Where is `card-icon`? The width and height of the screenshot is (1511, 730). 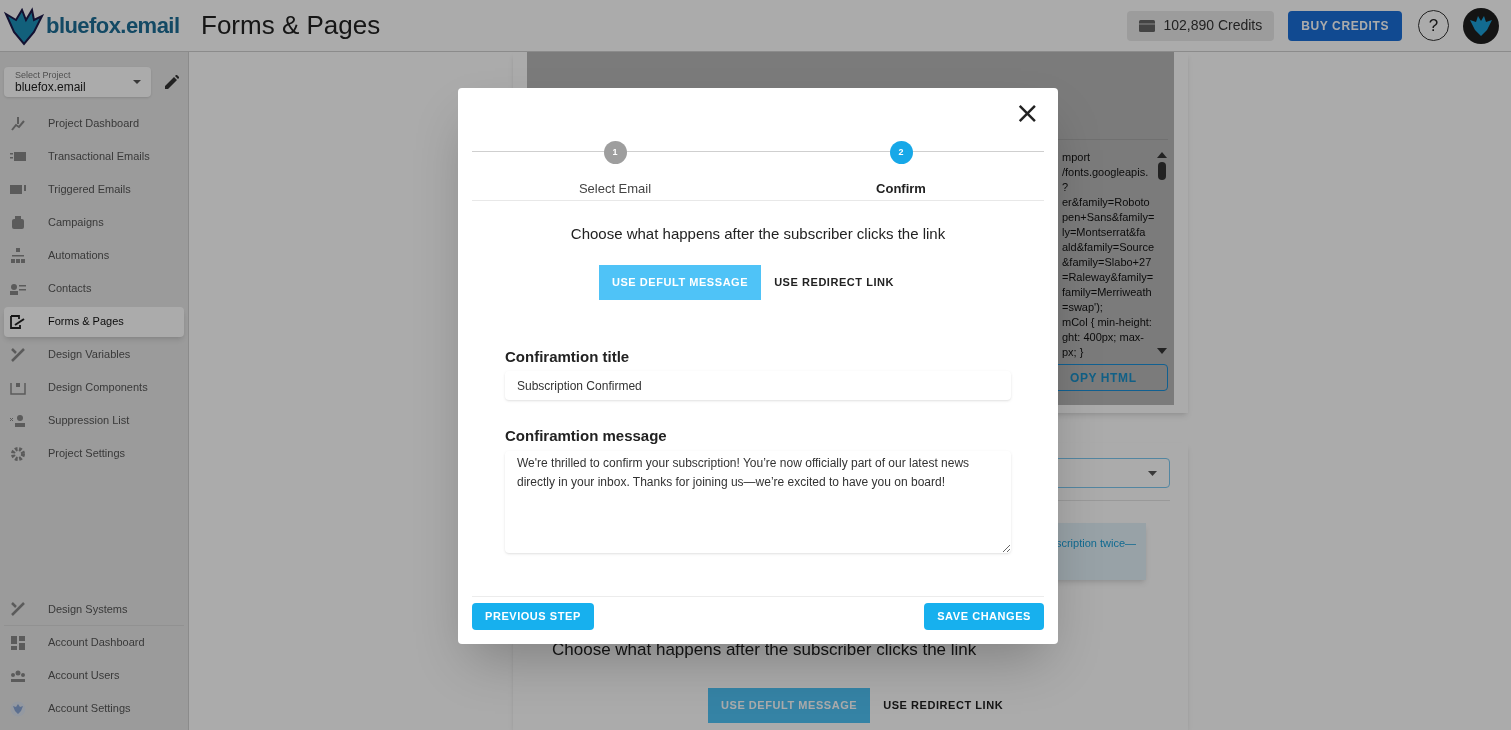 card-icon is located at coordinates (1147, 25).